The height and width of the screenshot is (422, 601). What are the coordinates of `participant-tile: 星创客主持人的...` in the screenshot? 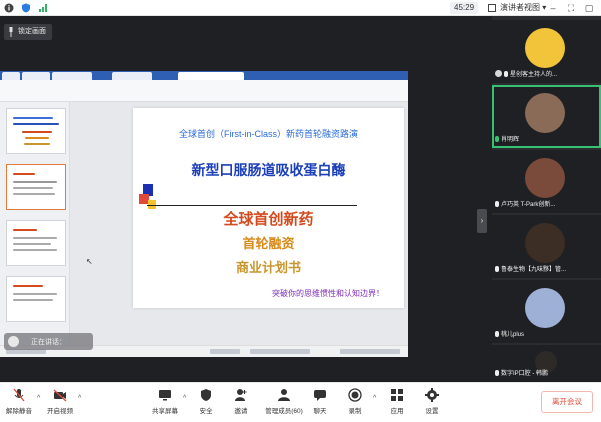 It's located at (546, 51).